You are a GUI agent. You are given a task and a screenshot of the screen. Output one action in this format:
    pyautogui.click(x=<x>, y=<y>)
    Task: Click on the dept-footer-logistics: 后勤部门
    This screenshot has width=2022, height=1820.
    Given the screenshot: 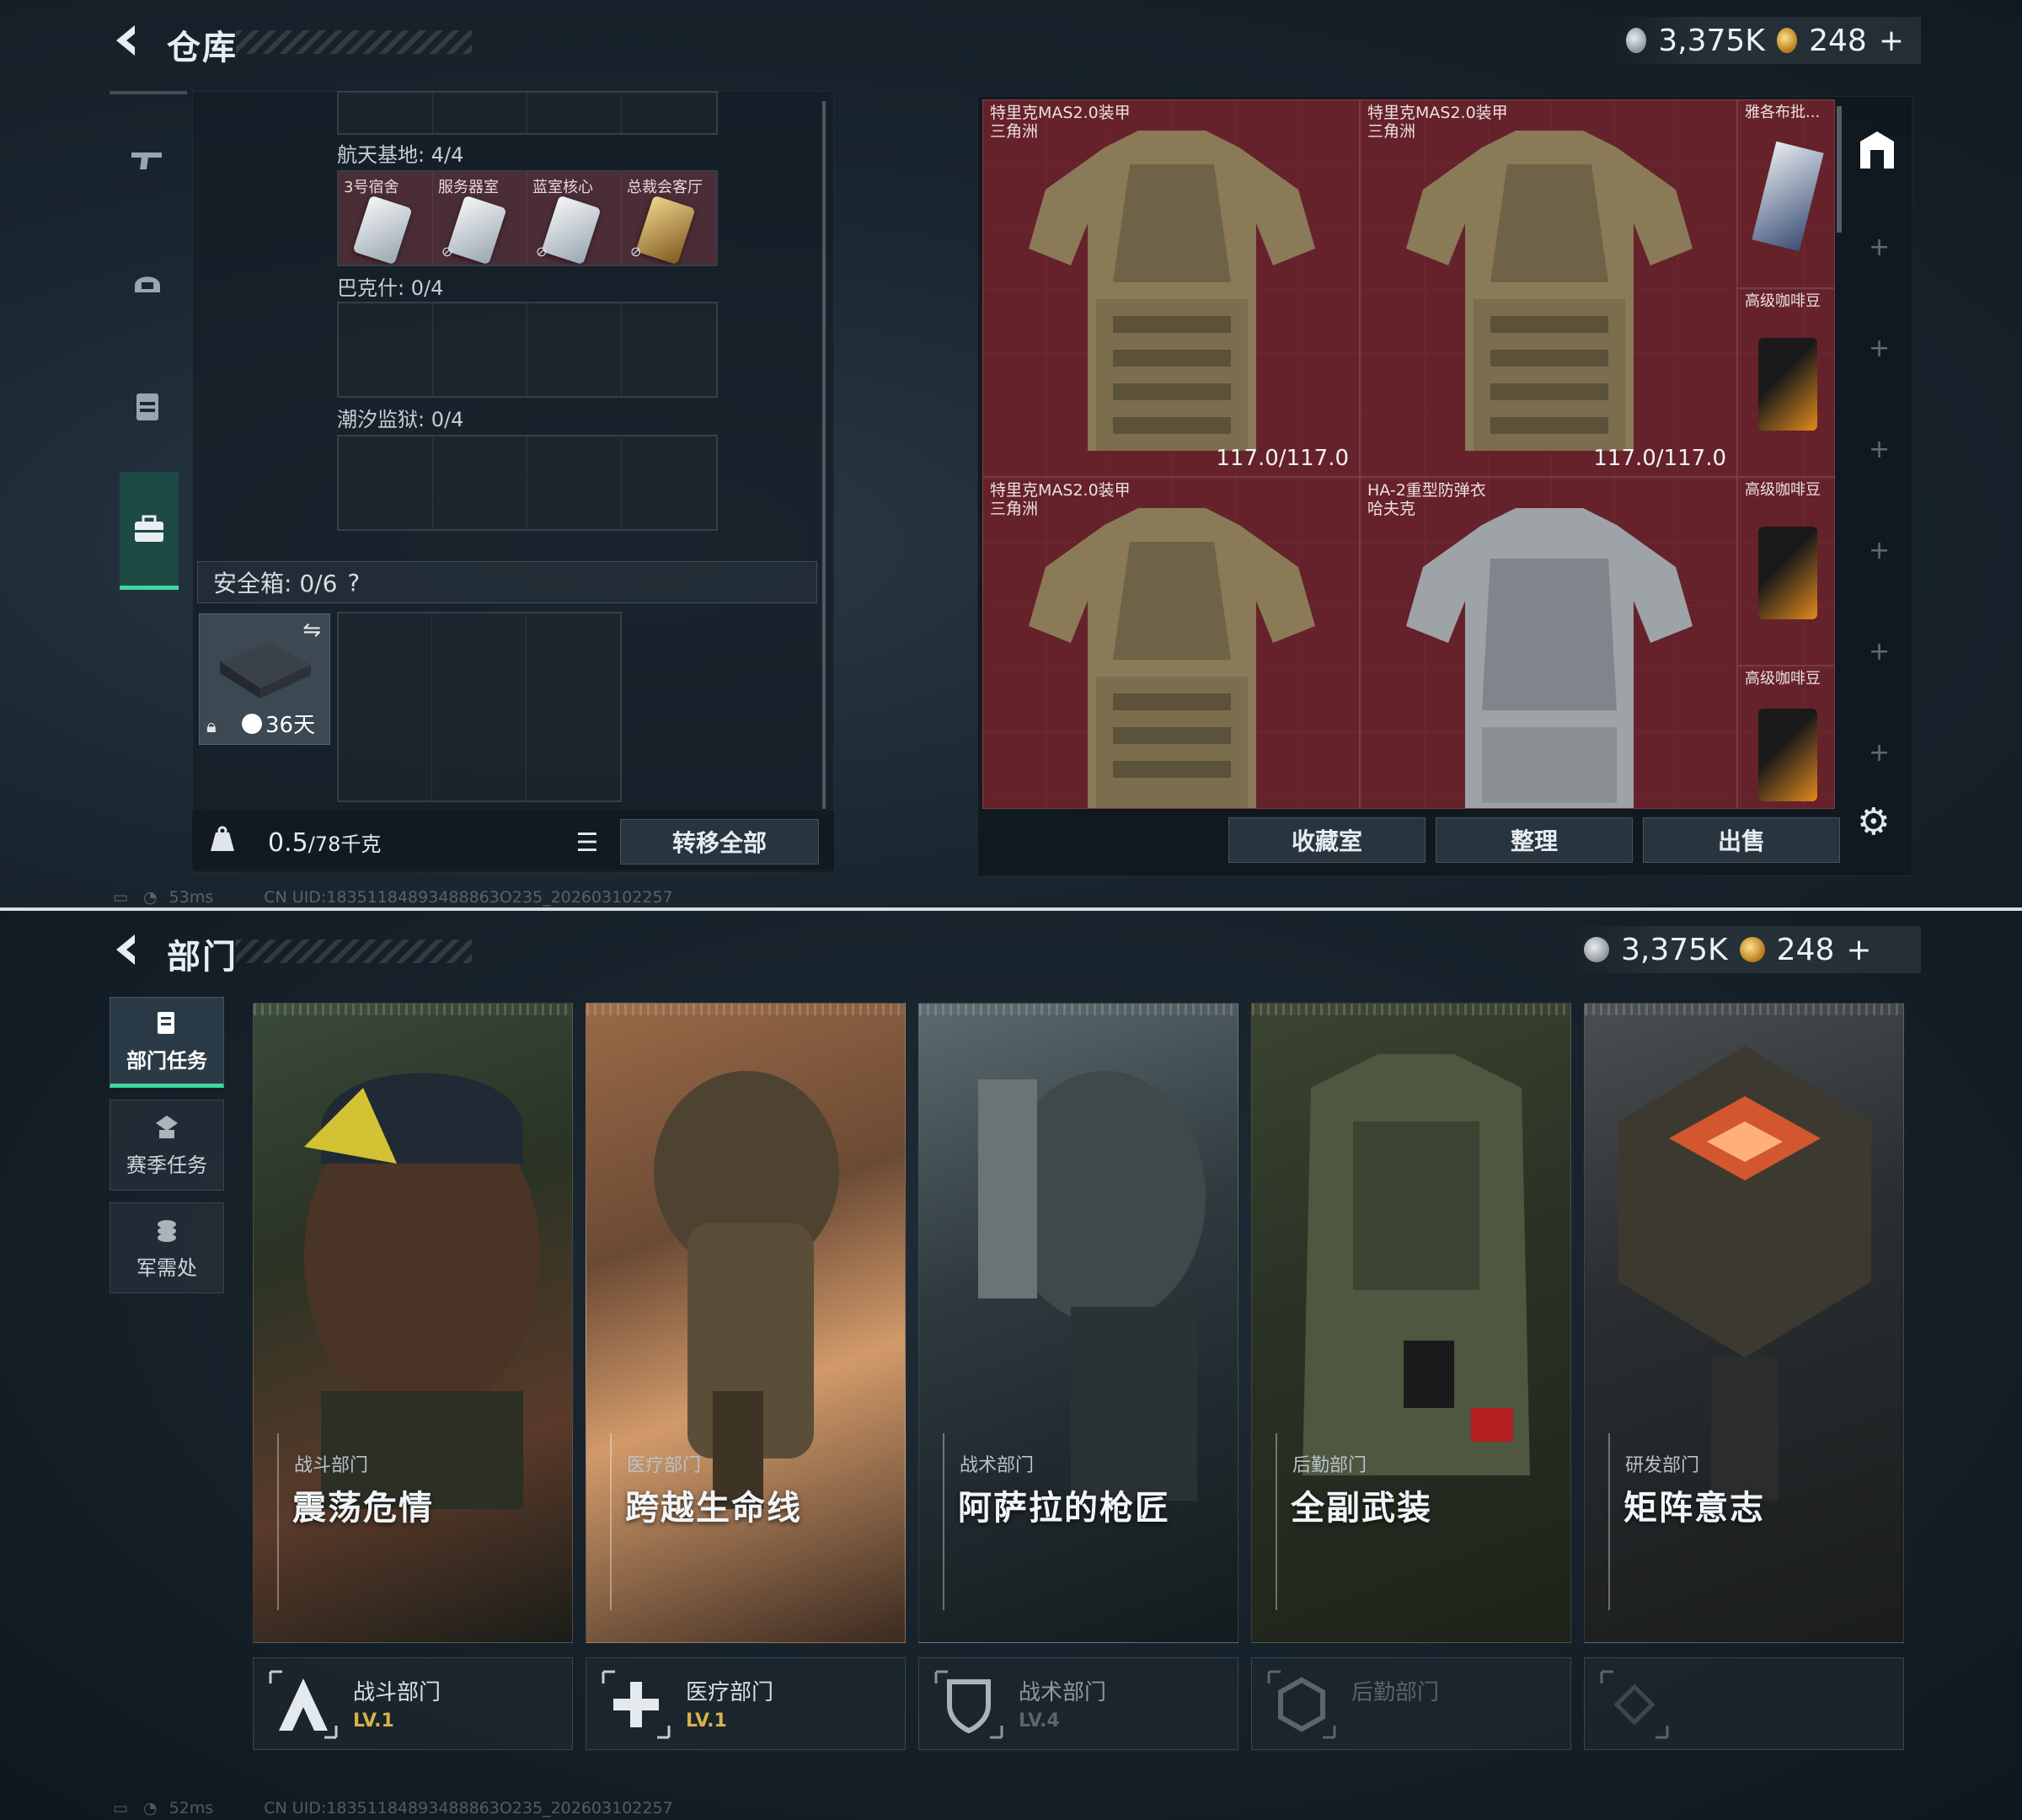 What is the action you would take?
    pyautogui.click(x=1411, y=1703)
    